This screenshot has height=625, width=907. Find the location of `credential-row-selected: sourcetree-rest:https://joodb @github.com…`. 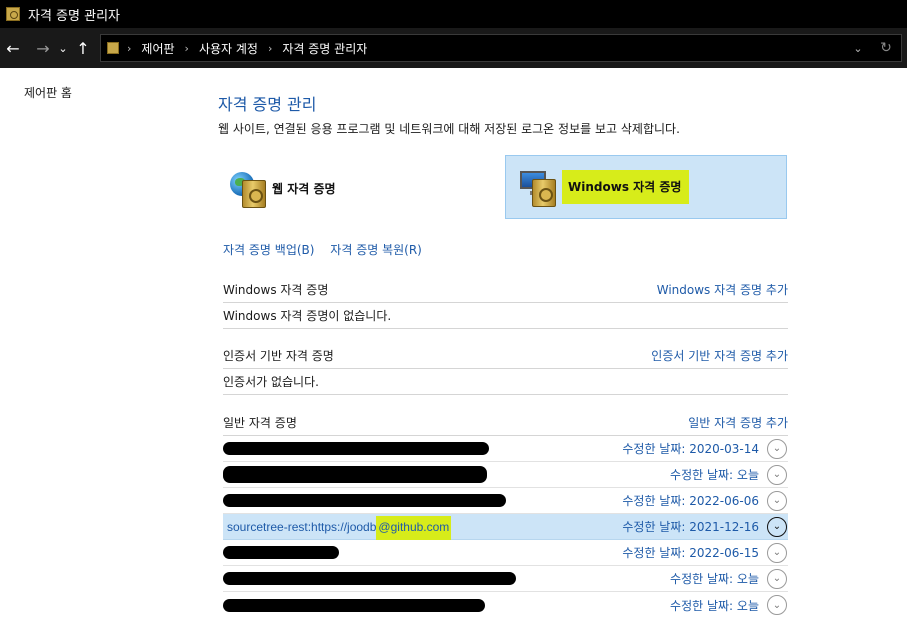

credential-row-selected: sourcetree-rest:https://joodb @github.com… is located at coordinates (505, 527).